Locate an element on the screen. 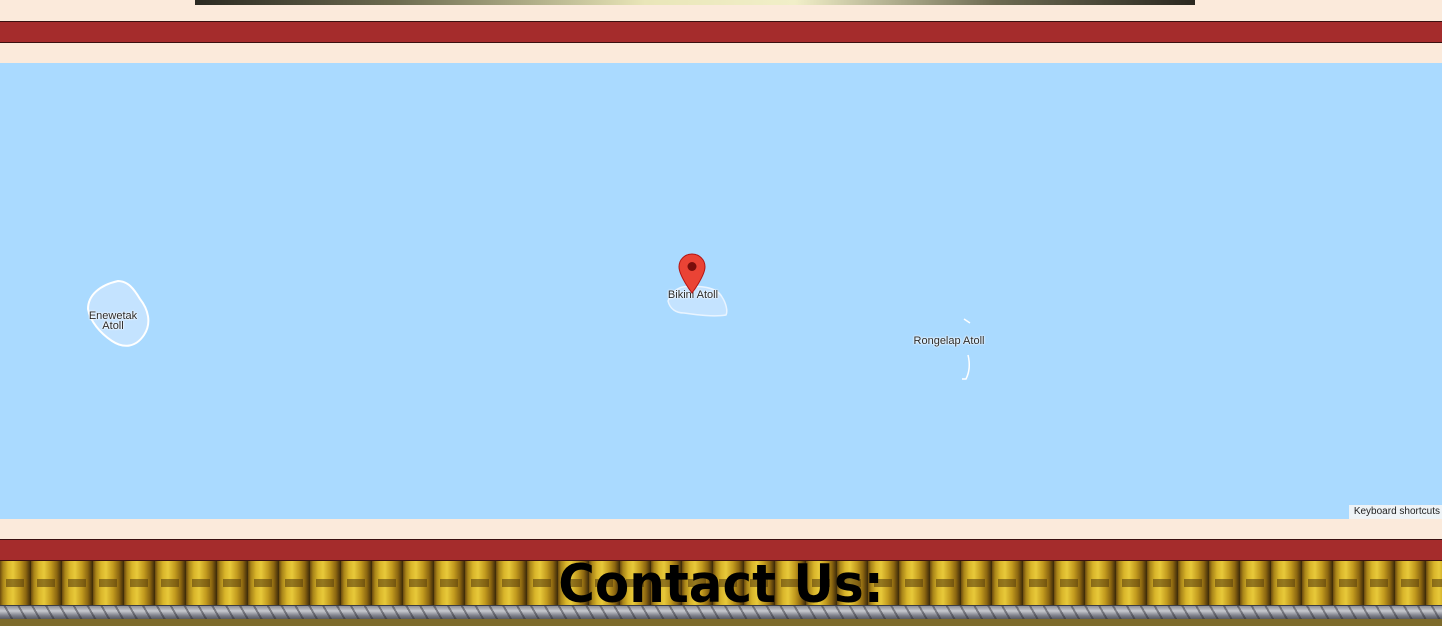 The image size is (1442, 626). header-image-bottom-edge is located at coordinates (695, 2).